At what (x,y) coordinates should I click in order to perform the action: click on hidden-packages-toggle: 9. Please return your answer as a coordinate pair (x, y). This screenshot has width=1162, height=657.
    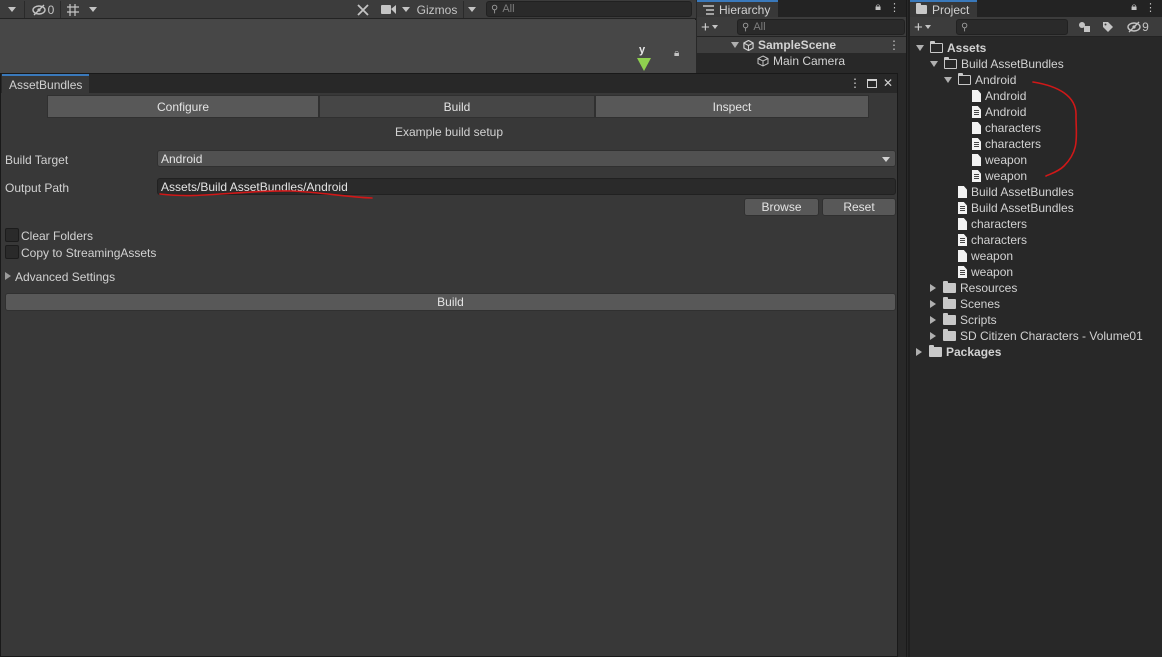
    Looking at the image, I should click on (1138, 26).